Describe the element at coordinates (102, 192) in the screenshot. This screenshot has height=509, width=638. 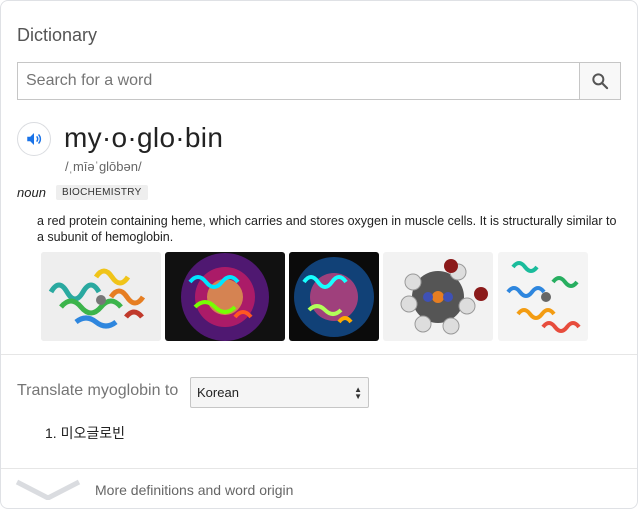
I see `domain-badge: BIOCHEMISTRY` at that location.